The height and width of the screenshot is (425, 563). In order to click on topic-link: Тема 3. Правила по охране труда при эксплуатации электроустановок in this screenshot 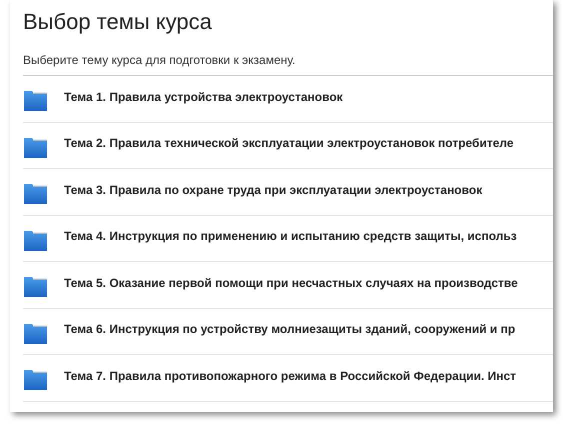, I will do `click(273, 189)`.